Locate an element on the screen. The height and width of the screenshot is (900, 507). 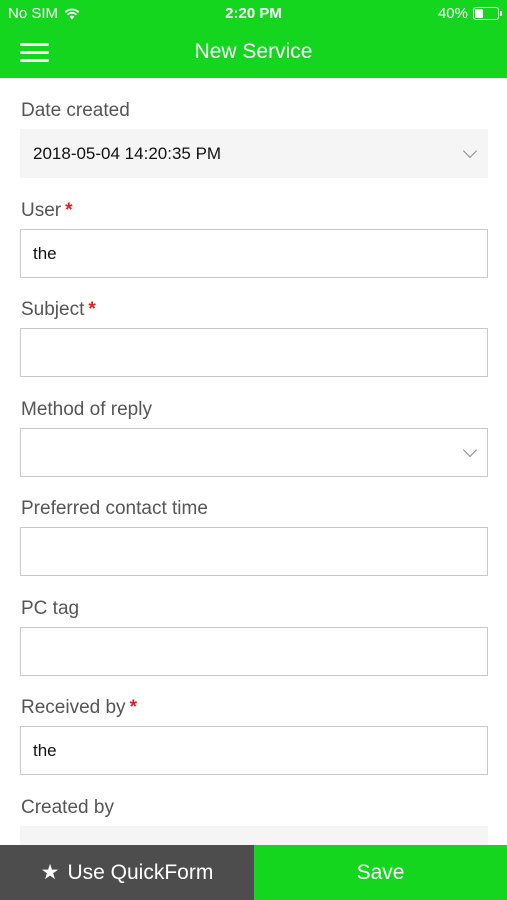
use-quickform-button: ★ Use QuickForm is located at coordinates (127, 872).